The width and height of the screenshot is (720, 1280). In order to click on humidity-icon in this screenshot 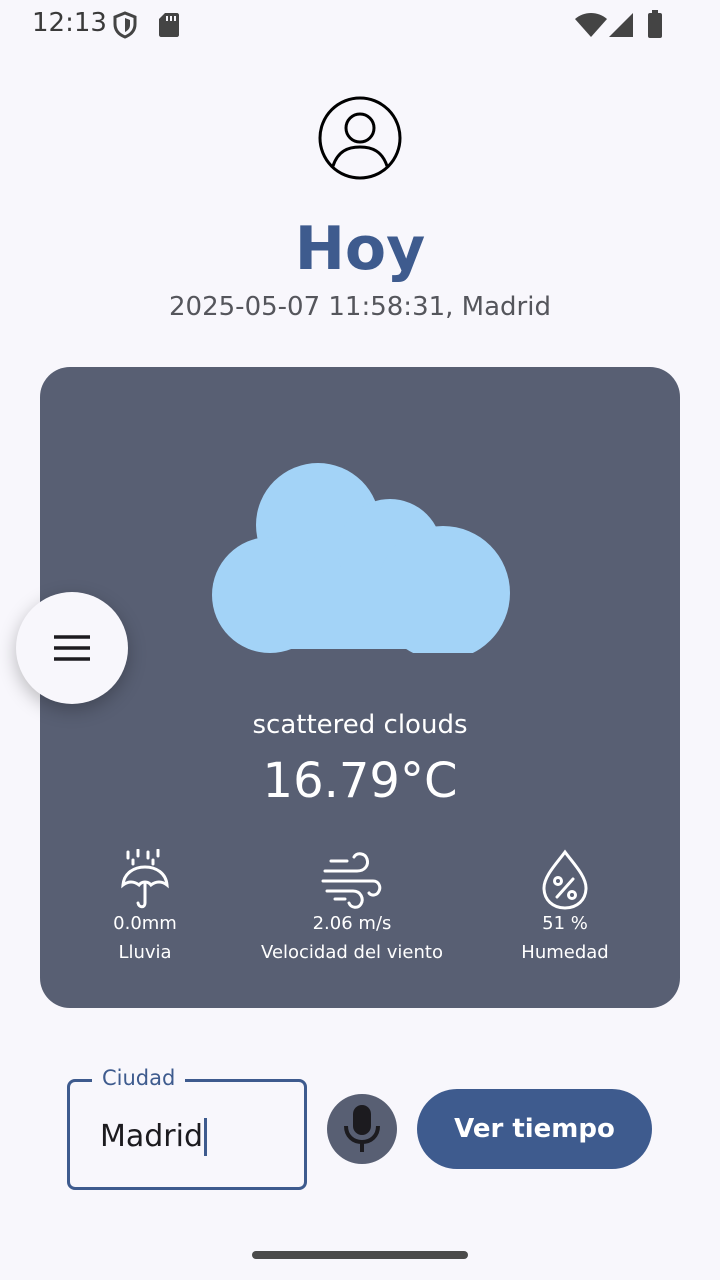, I will do `click(565, 879)`.